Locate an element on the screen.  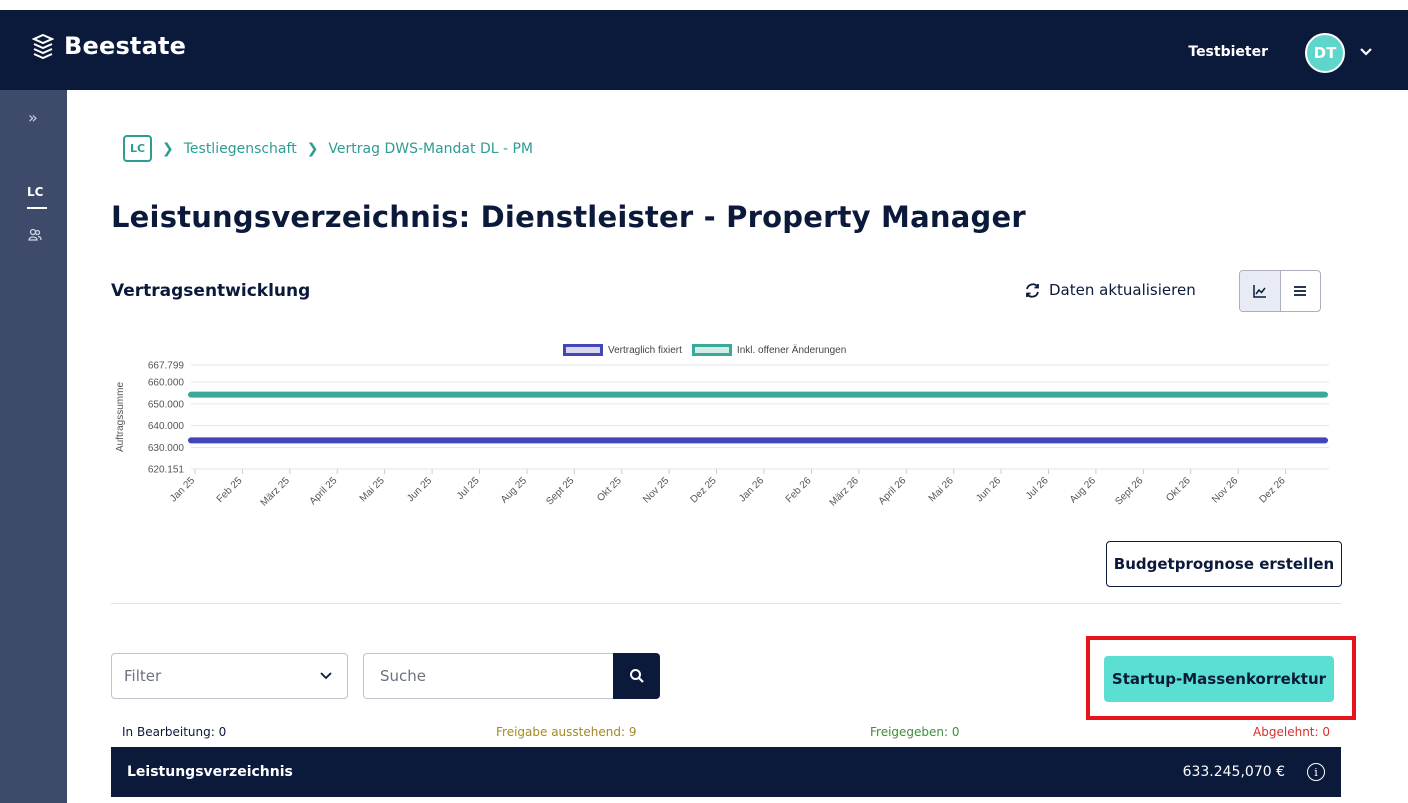
x-tick-label: Jan 25 is located at coordinates (182, 489).